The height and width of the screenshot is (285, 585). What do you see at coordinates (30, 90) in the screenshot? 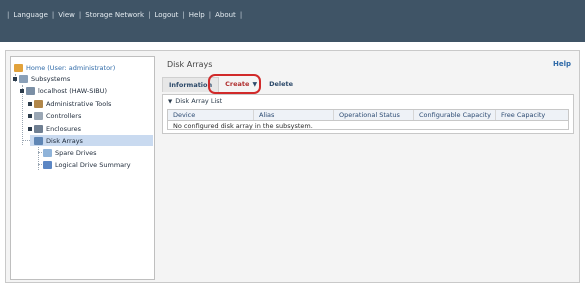
I see `server-icon` at bounding box center [30, 90].